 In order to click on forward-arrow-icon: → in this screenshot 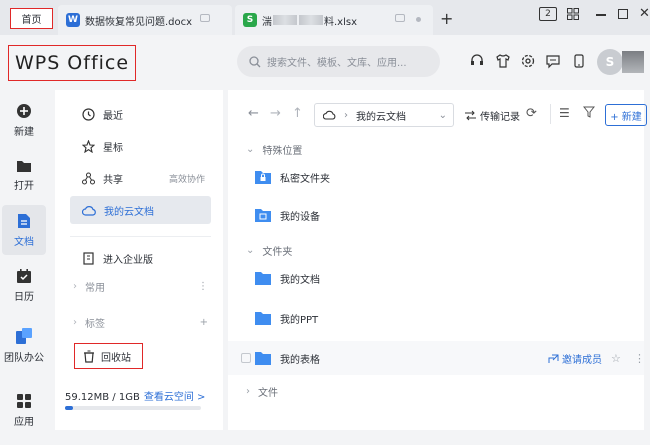, I will do `click(275, 113)`.